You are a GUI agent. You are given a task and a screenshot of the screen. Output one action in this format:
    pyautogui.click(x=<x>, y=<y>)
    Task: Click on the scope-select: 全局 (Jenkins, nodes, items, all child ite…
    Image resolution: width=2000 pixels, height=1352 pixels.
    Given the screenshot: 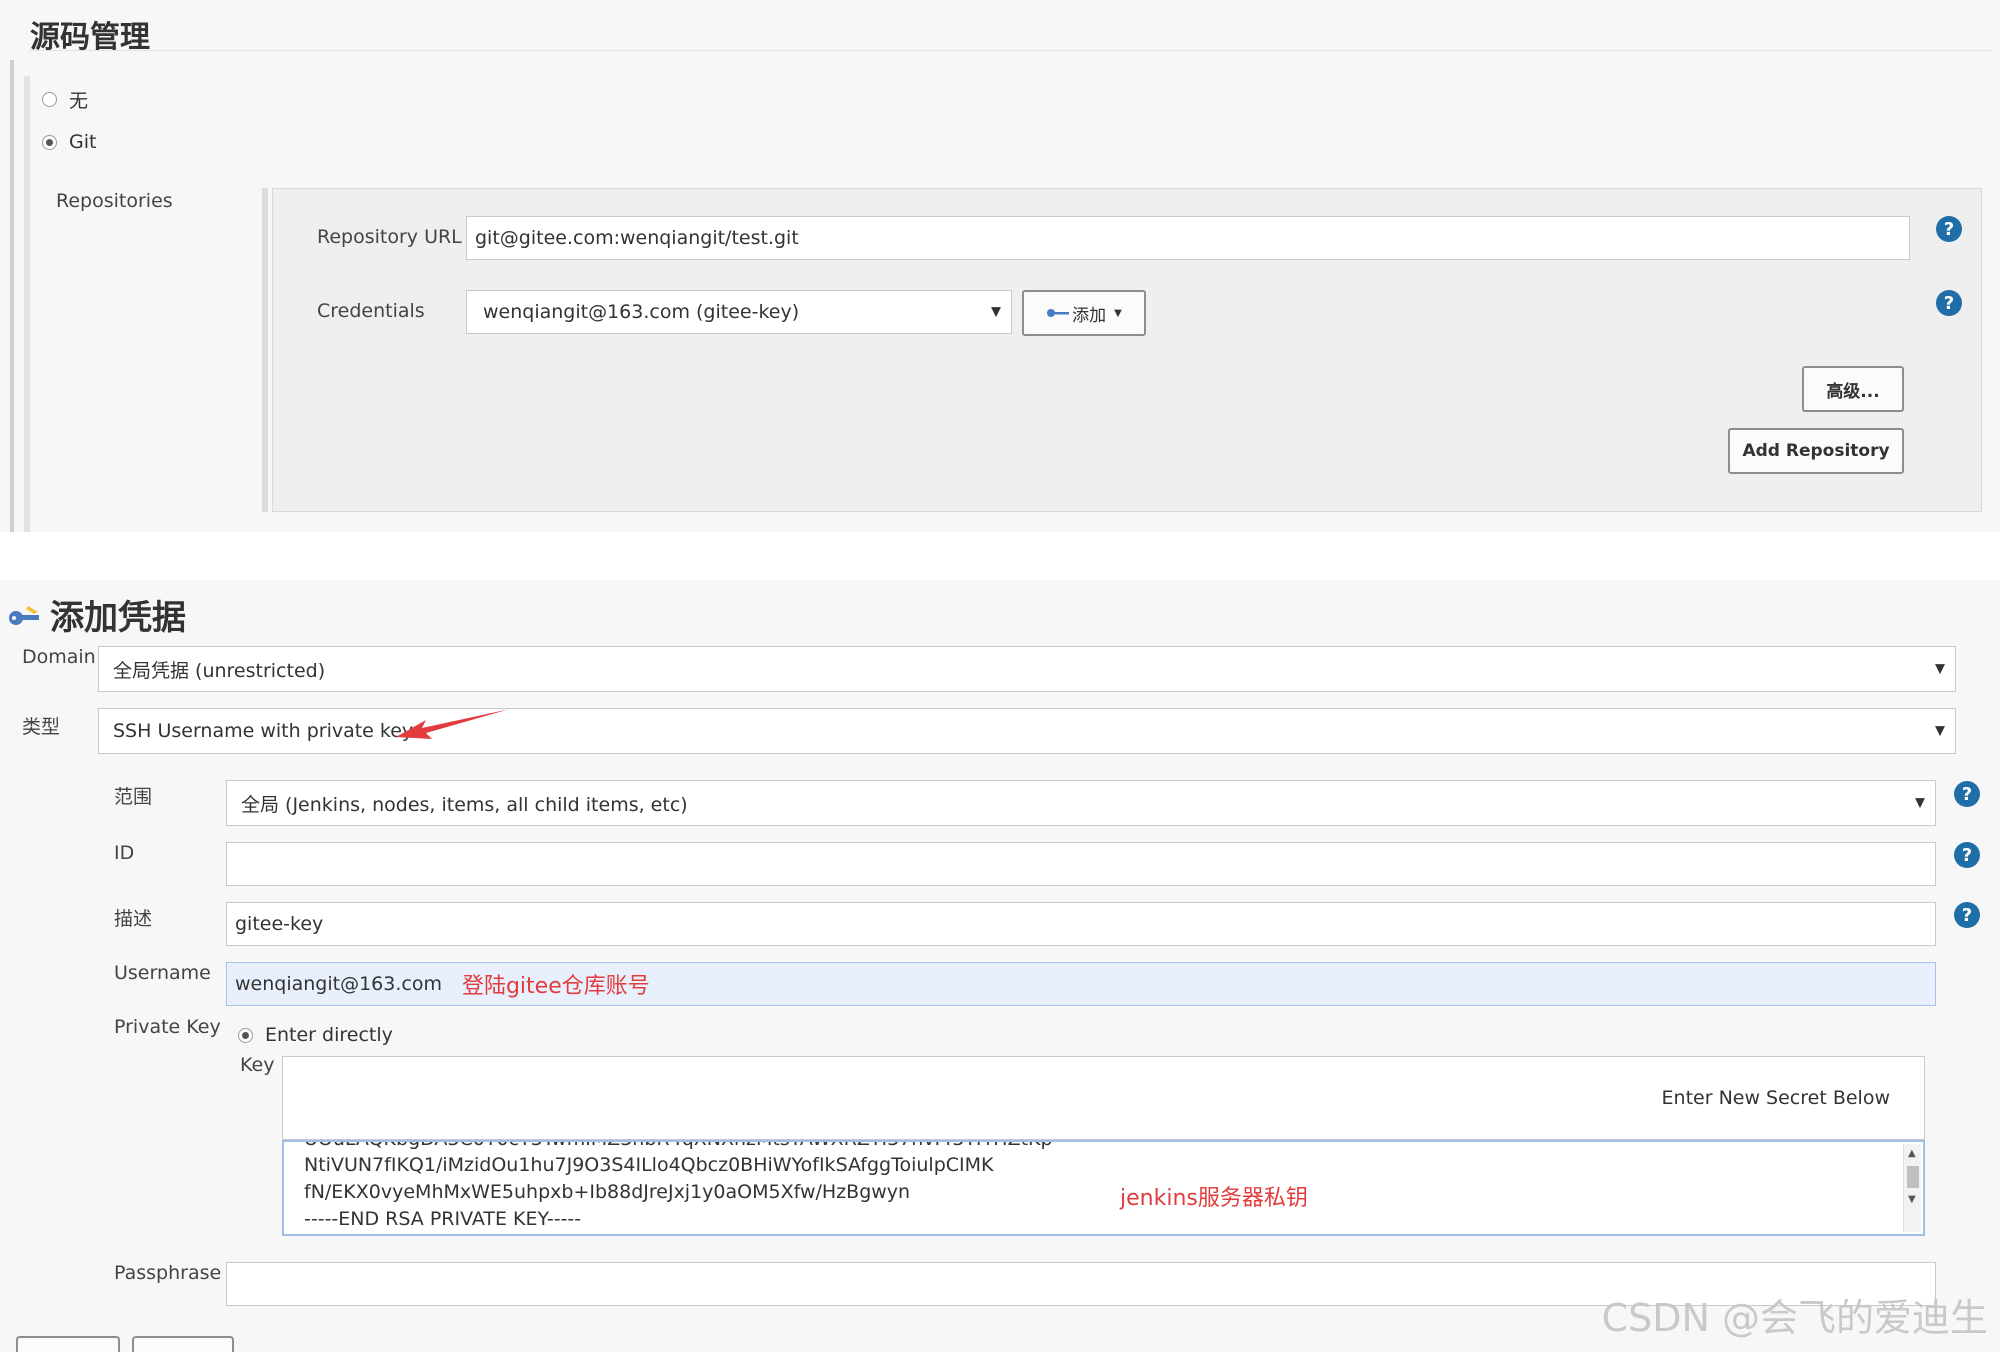 What is the action you would take?
    pyautogui.click(x=1081, y=803)
    